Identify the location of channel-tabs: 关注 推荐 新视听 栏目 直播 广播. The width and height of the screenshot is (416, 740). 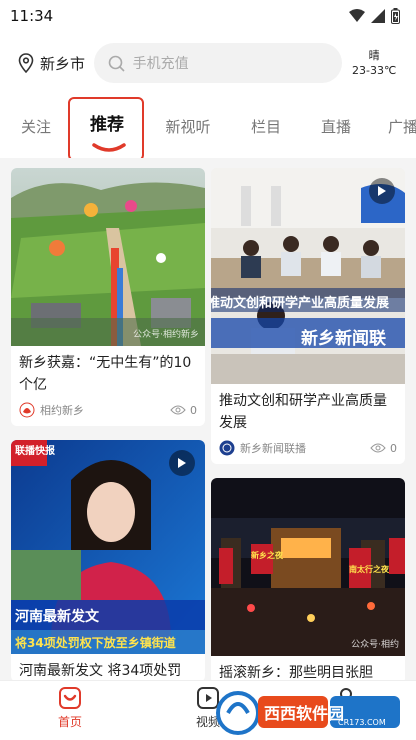
(208, 127).